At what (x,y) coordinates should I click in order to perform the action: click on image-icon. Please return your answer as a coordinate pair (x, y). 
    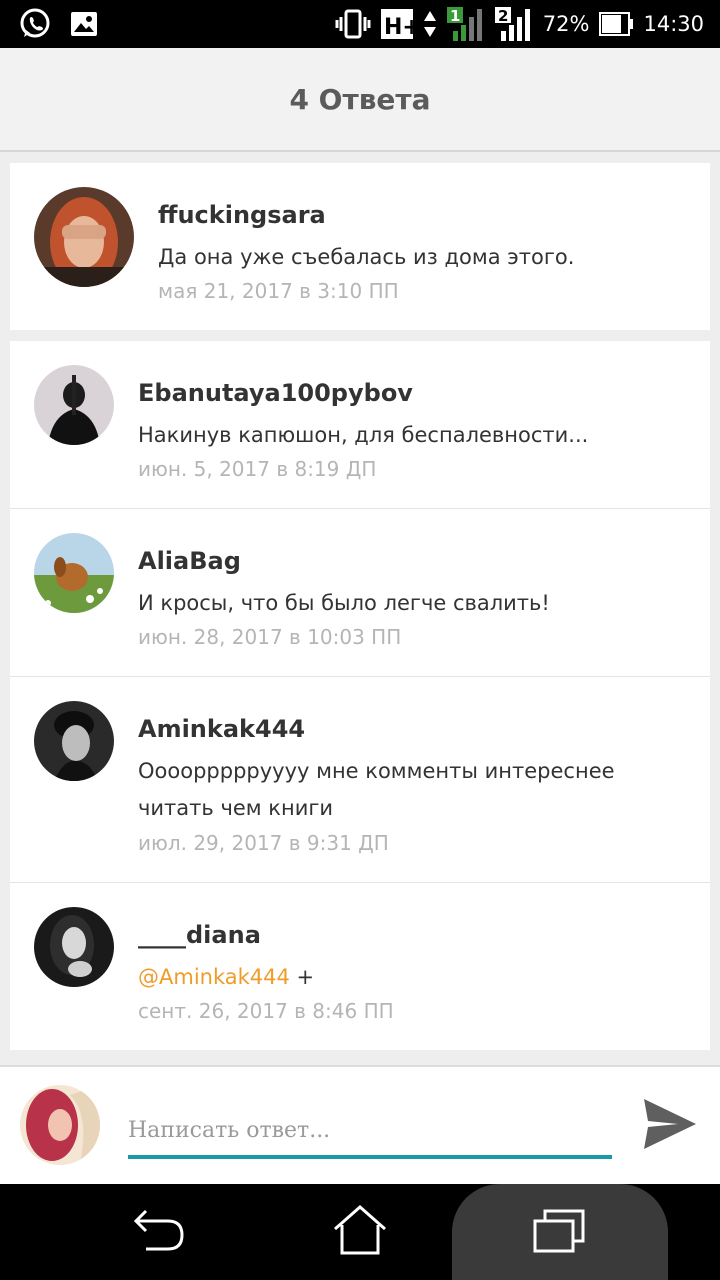
    Looking at the image, I should click on (84, 24).